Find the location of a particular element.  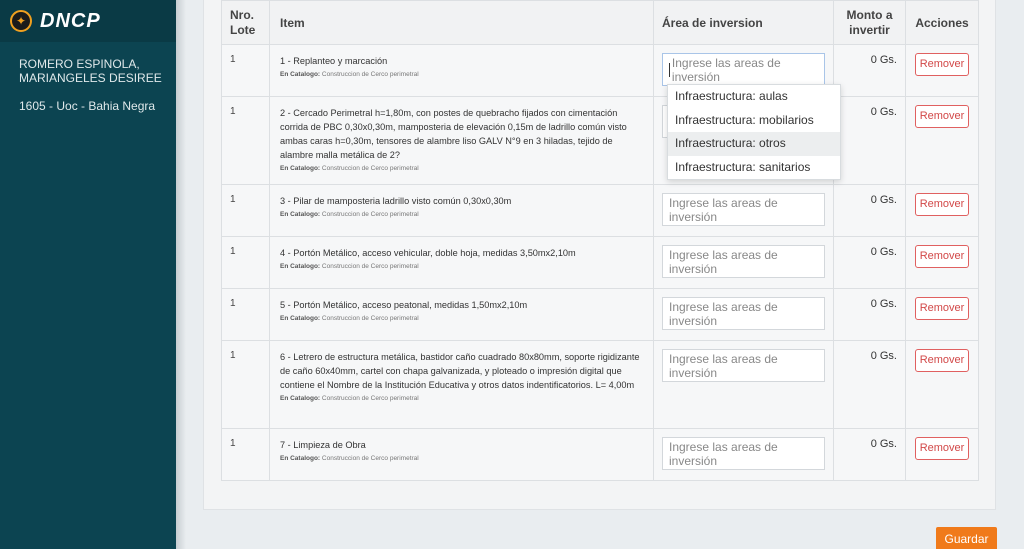

item-description: 7 - Limpieza de Obra is located at coordinates (323, 445).